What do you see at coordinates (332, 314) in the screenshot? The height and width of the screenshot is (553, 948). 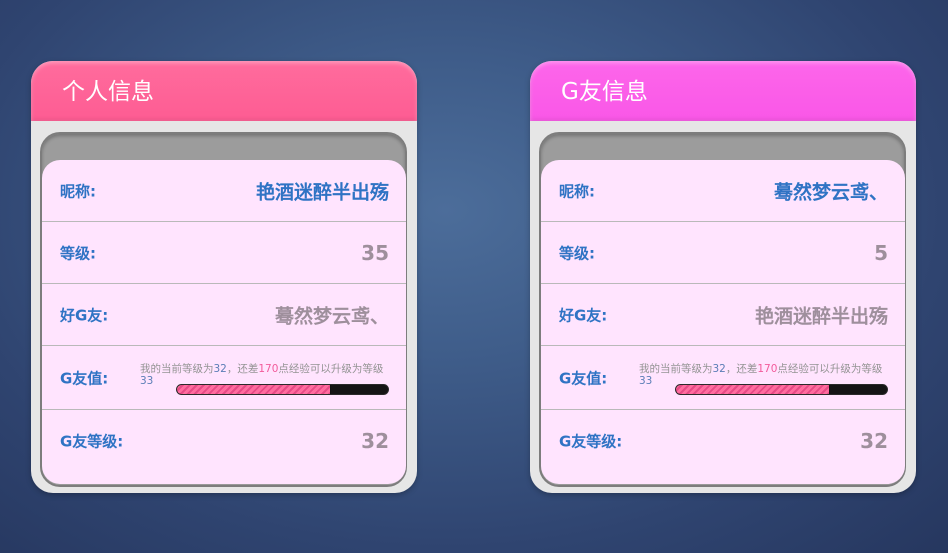 I see `best-friend-value: 蓦然梦云鸢、` at bounding box center [332, 314].